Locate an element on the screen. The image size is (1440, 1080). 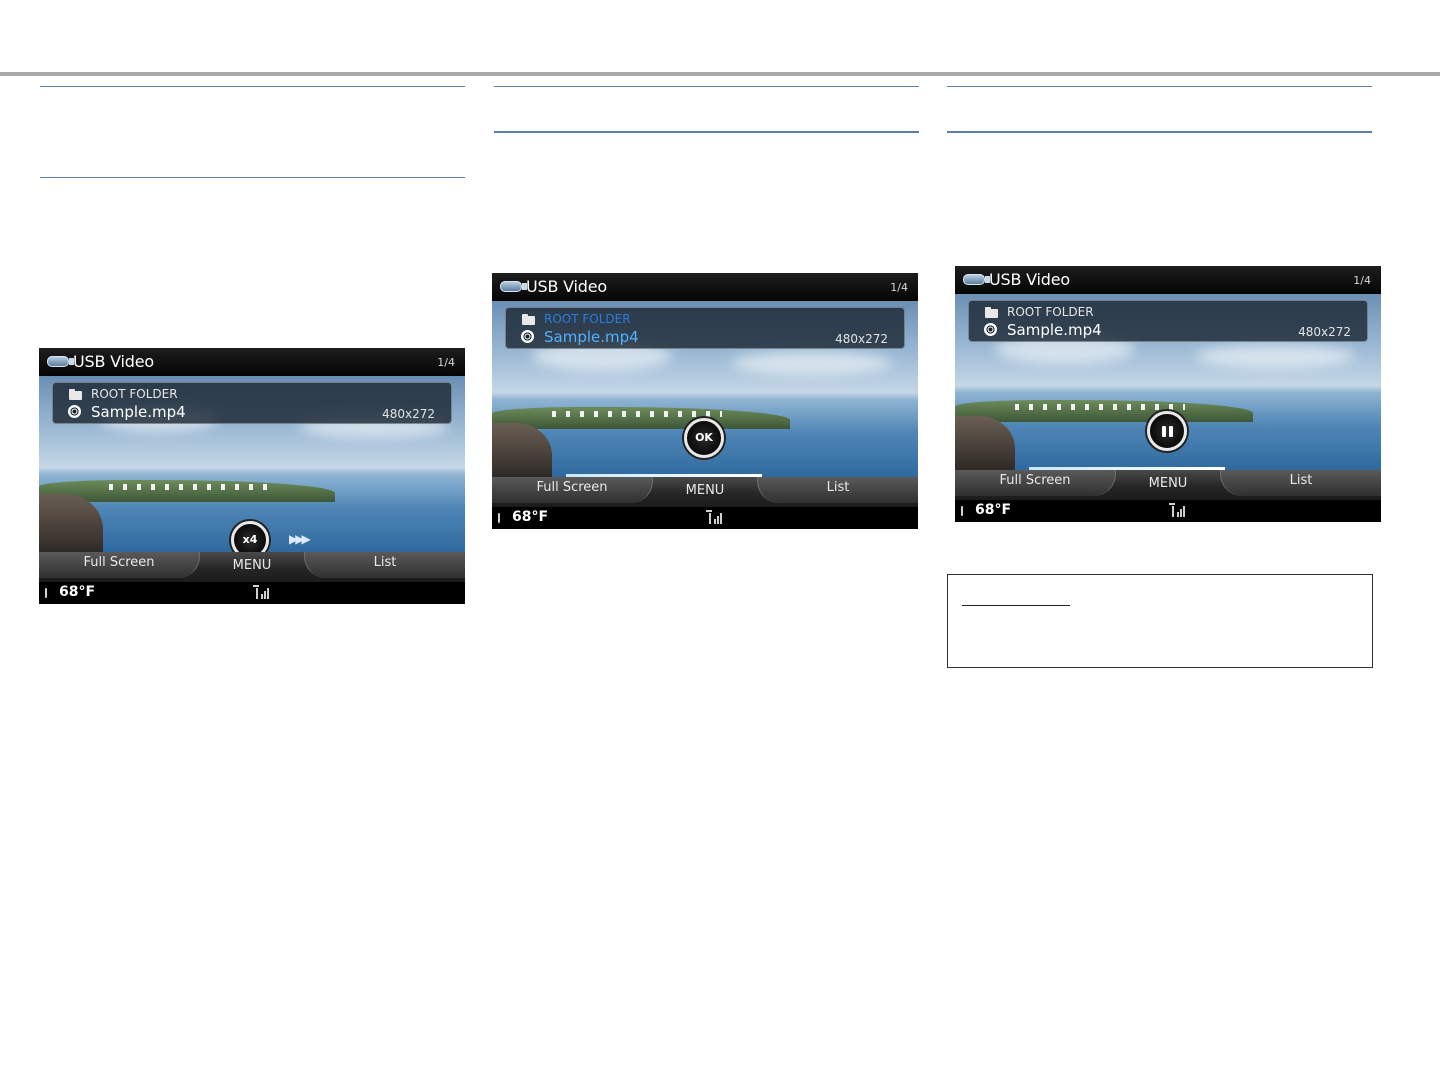
video-frame: ROOT FOLDER Sample.mp4 480x272 is located at coordinates (1168, 382).